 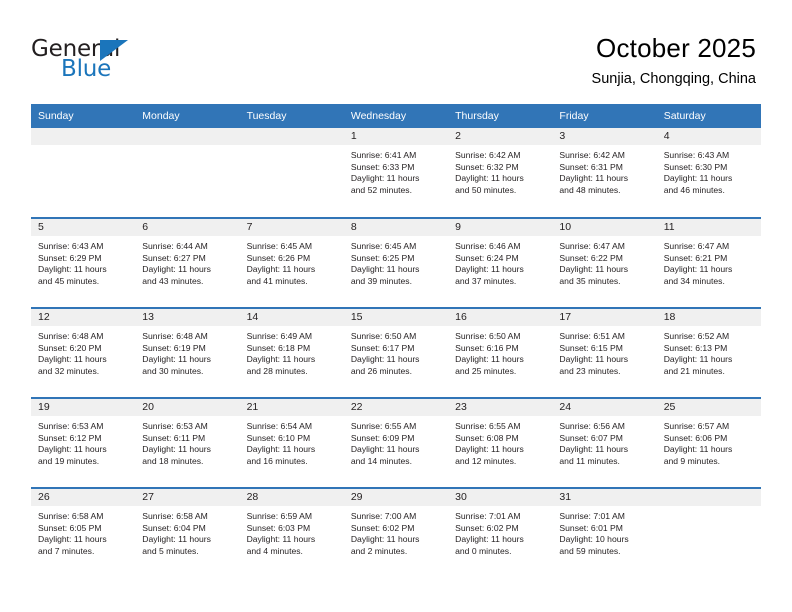 What do you see at coordinates (487, 166) in the screenshot?
I see `day-detail-line: Sunset: 6:32 PM` at bounding box center [487, 166].